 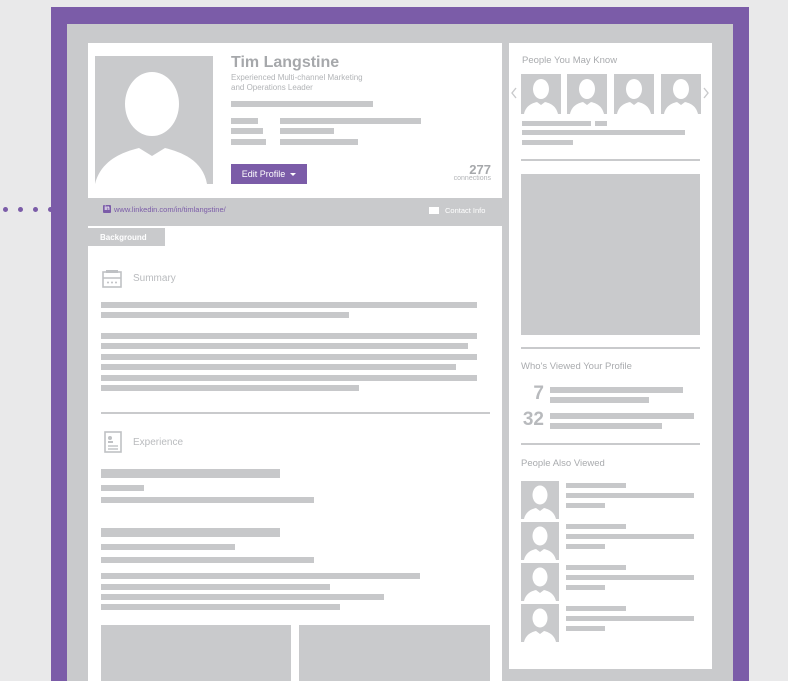 What do you see at coordinates (529, 420) in the screenshot?
I see `search-appearances-count: 32` at bounding box center [529, 420].